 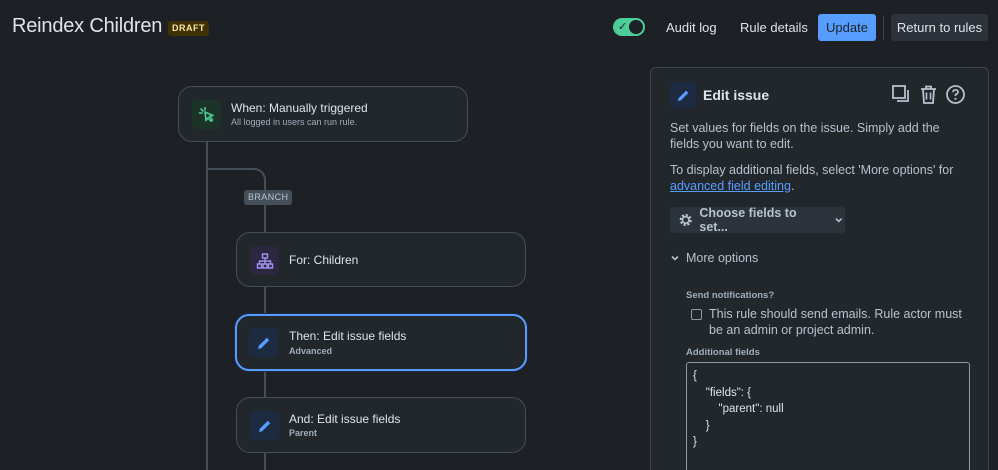 What do you see at coordinates (774, 27) in the screenshot?
I see `rule-details-button: Rule details` at bounding box center [774, 27].